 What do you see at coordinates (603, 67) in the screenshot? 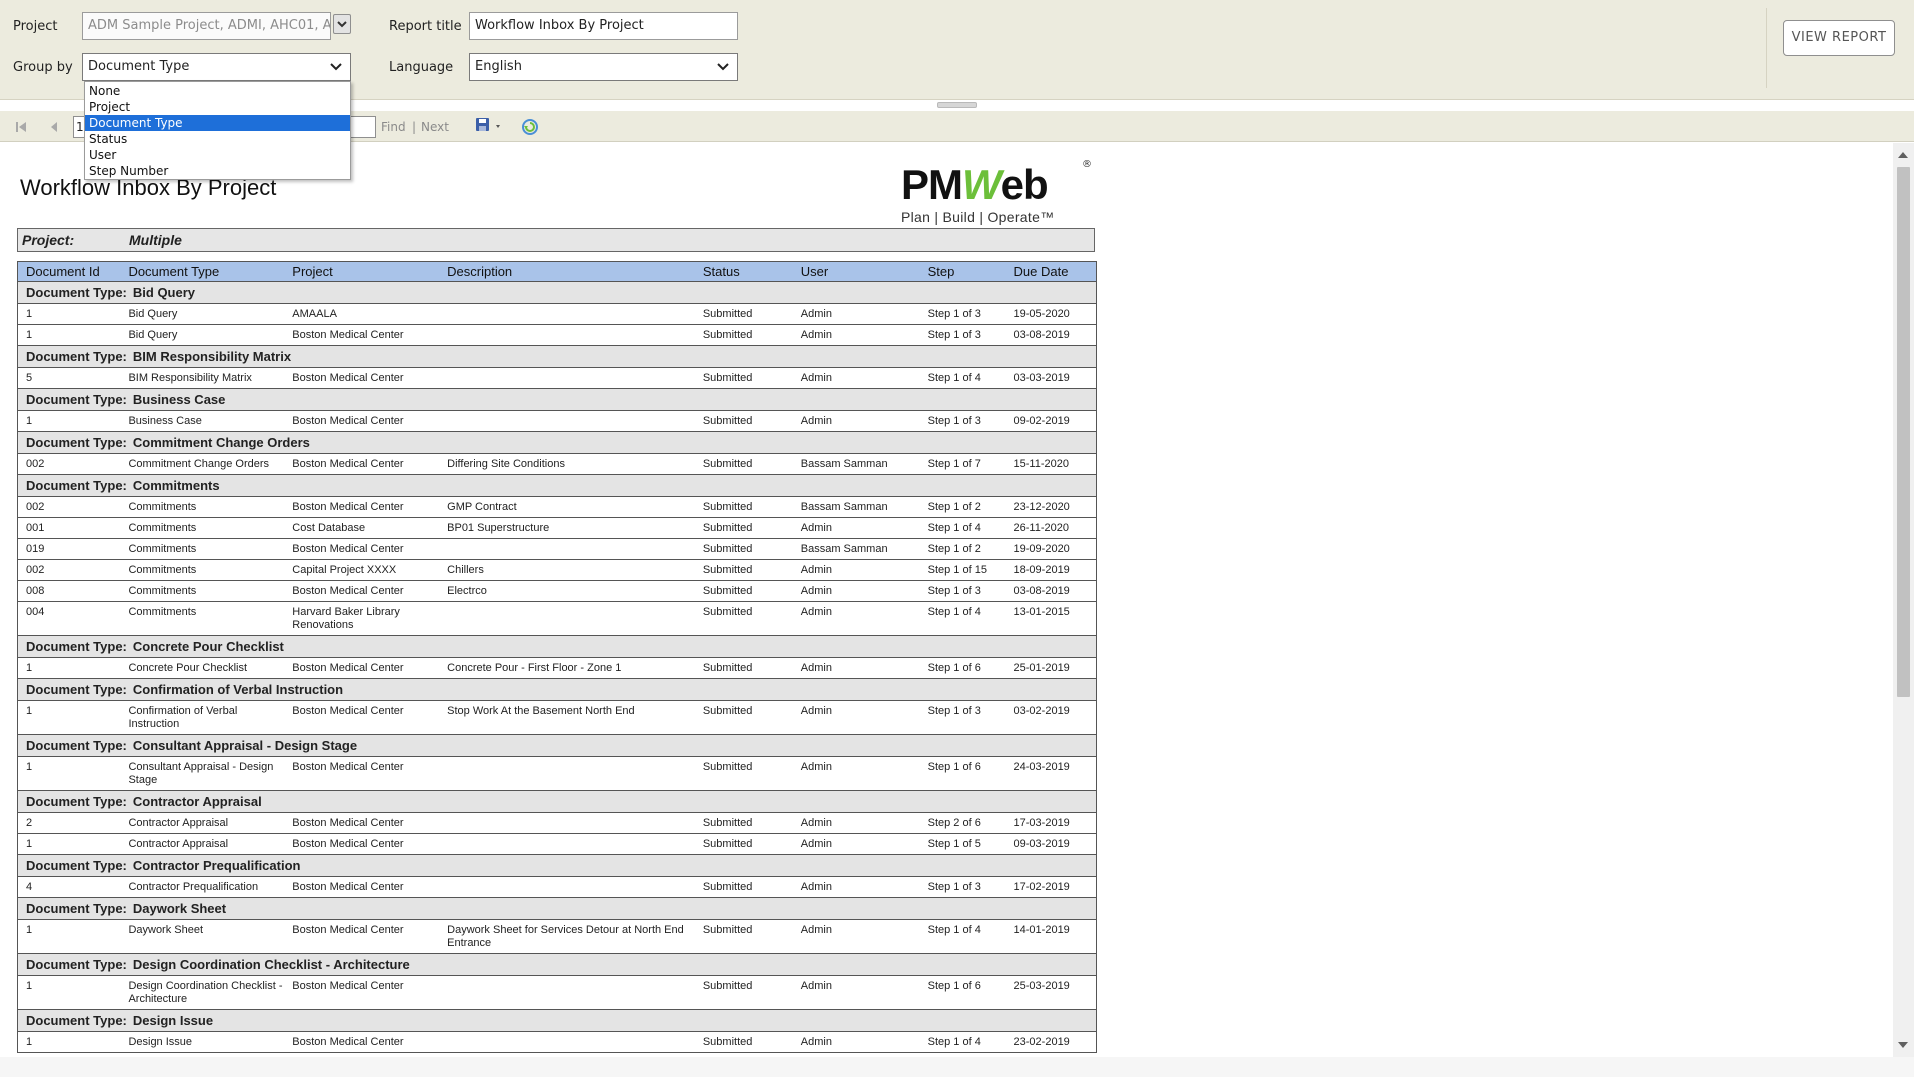
I see `language-select: English` at bounding box center [603, 67].